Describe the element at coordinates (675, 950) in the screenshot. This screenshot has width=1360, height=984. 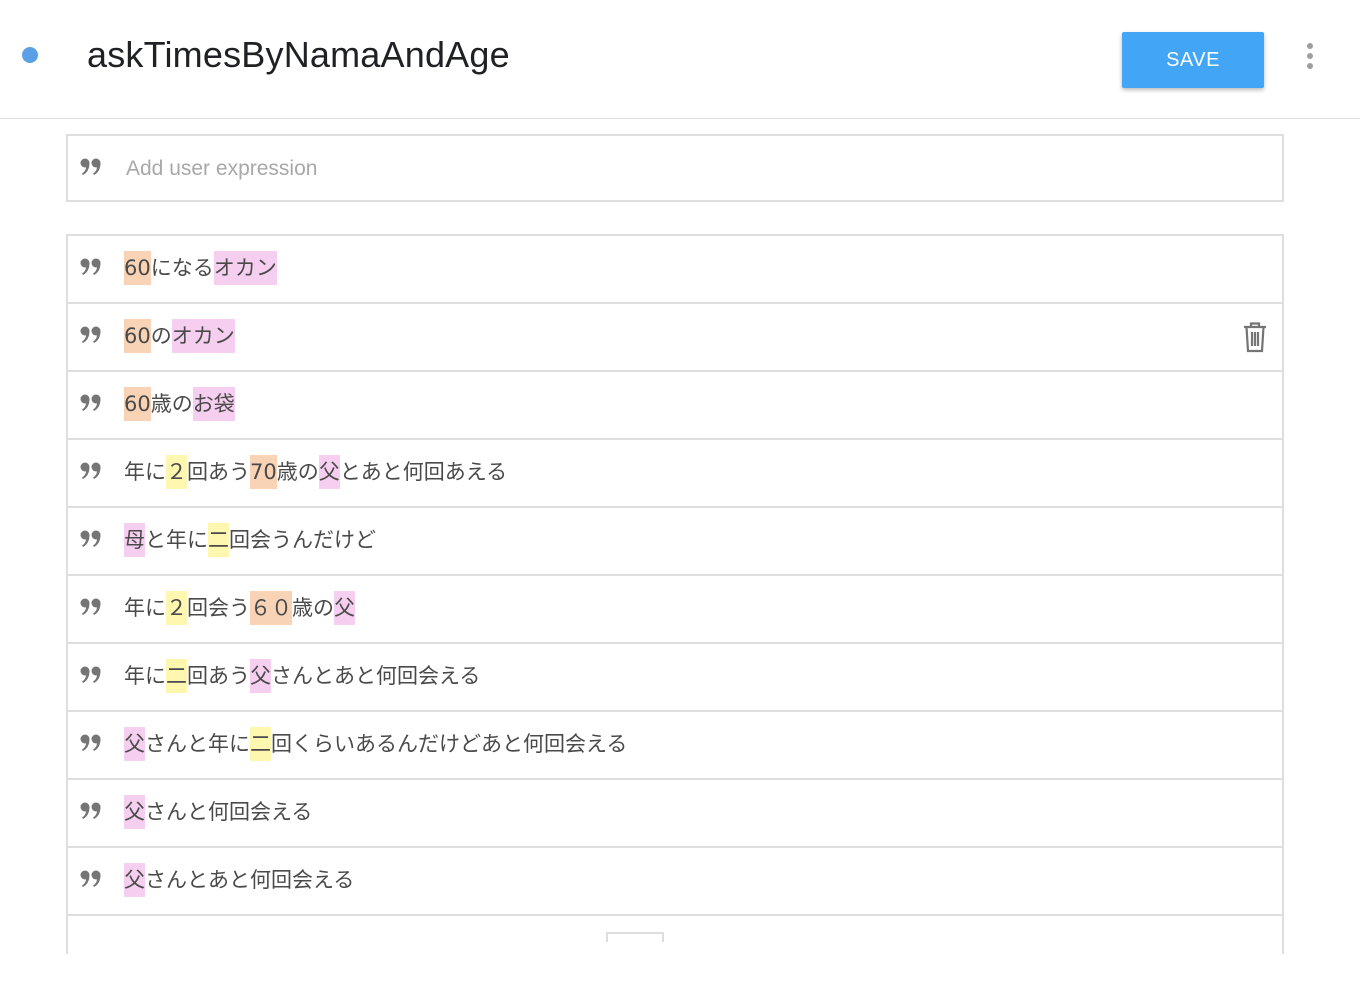
I see `expression-row` at that location.